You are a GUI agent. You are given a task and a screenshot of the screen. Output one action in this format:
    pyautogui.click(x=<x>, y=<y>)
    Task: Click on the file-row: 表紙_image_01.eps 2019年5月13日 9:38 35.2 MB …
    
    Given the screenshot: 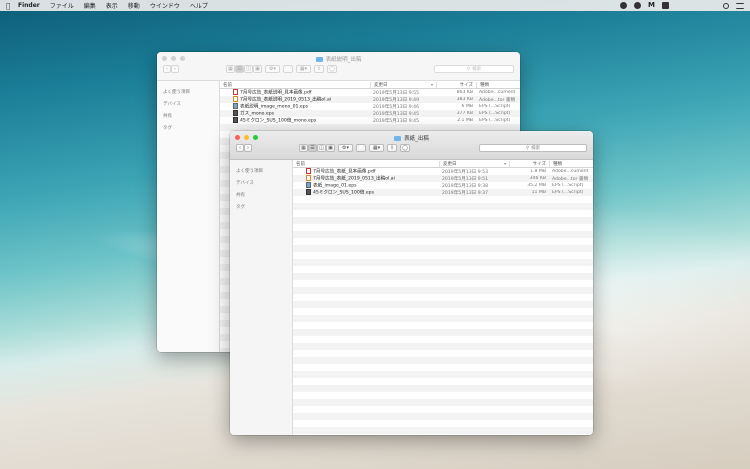 What is the action you would take?
    pyautogui.click(x=443, y=185)
    